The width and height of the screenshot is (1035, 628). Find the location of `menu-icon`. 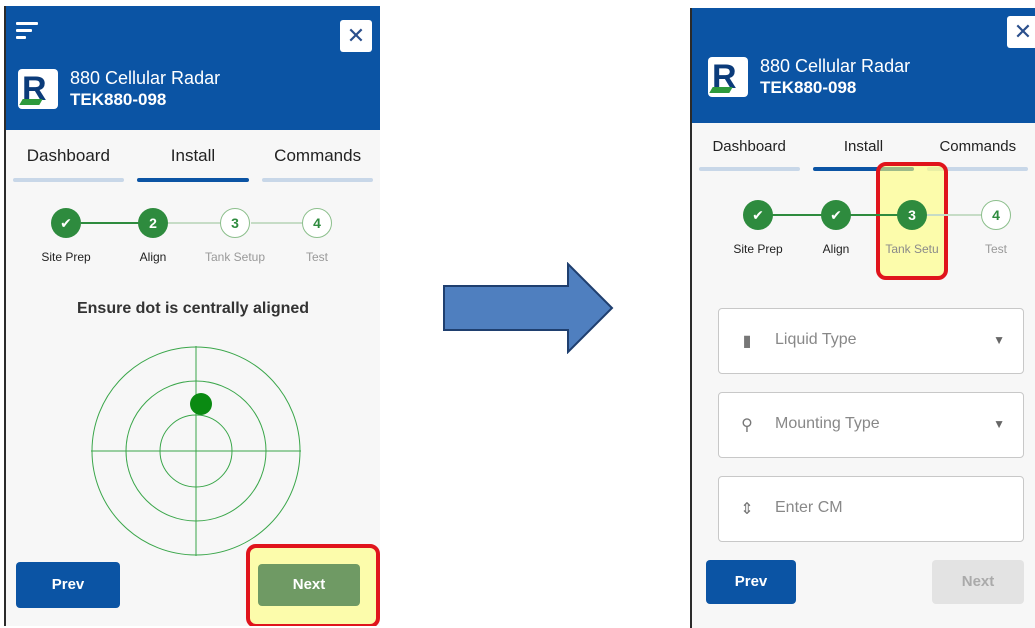

menu-icon is located at coordinates (28, 31).